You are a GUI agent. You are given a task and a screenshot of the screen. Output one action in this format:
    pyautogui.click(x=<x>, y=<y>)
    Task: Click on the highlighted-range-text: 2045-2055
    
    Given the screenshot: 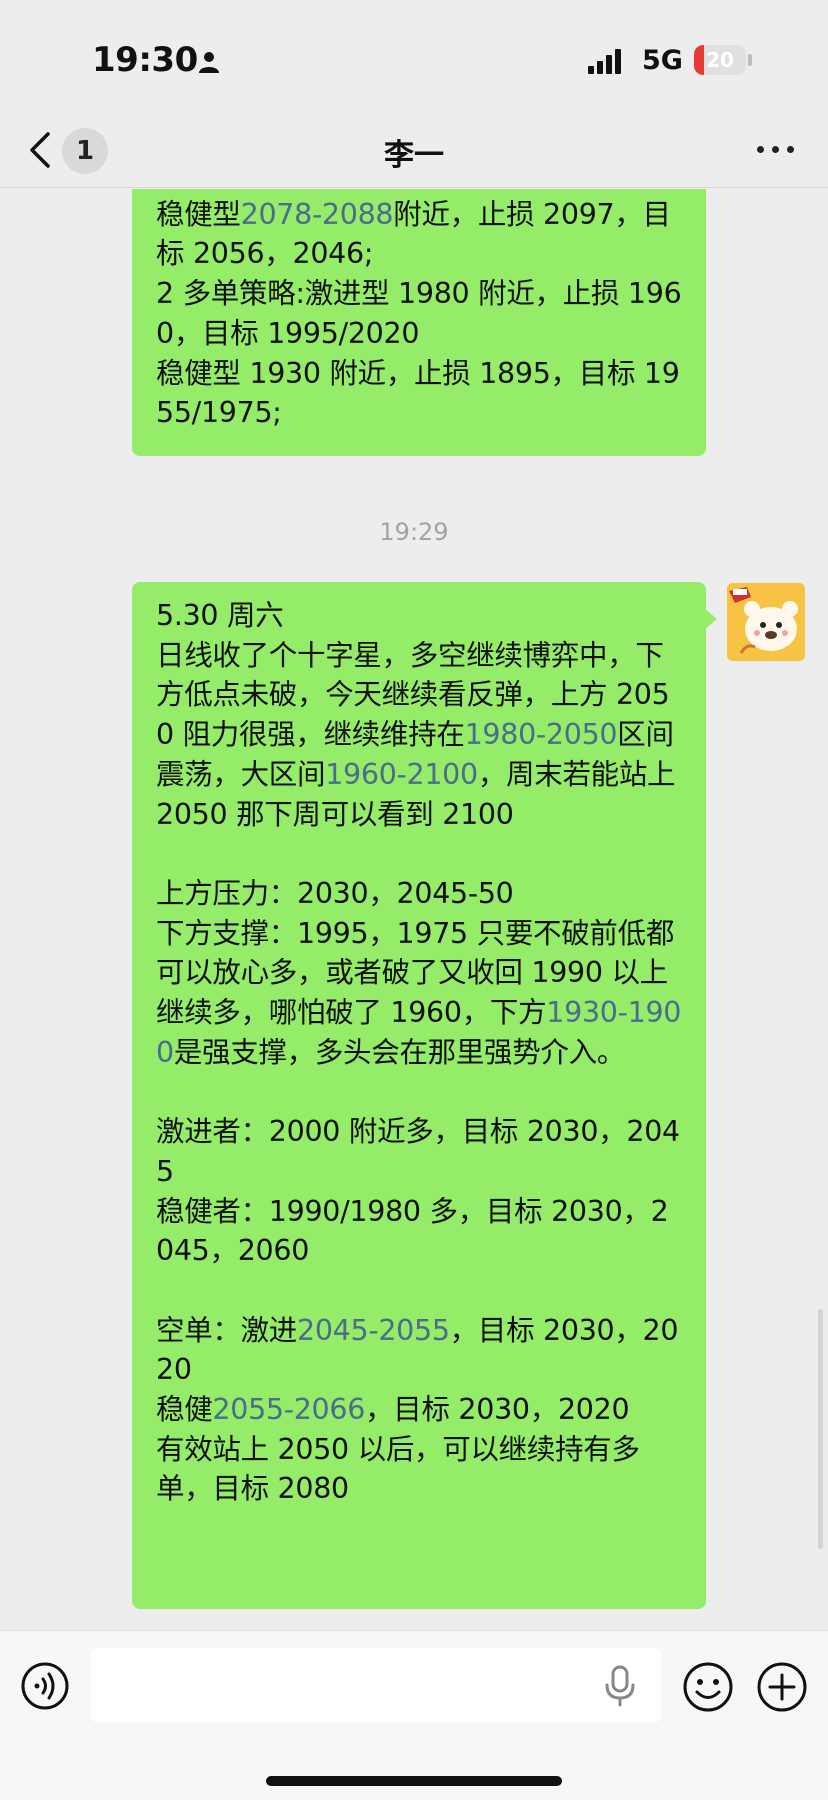 What is the action you would take?
    pyautogui.click(x=373, y=1330)
    